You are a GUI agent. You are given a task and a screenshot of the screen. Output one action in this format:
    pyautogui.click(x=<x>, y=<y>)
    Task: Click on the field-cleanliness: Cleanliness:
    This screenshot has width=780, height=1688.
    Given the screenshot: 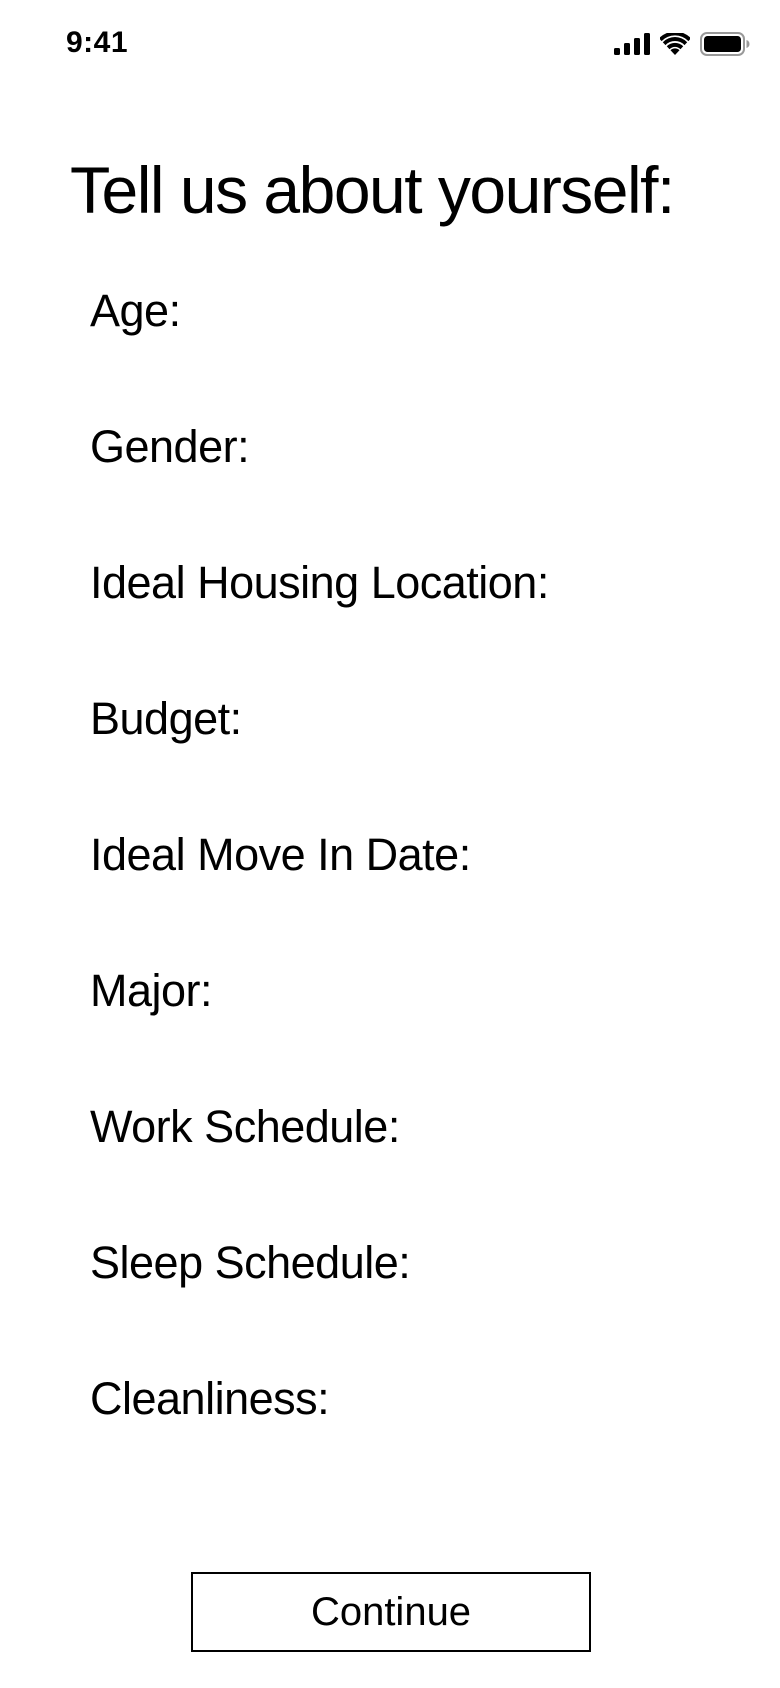 What is the action you would take?
    pyautogui.click(x=319, y=1439)
    